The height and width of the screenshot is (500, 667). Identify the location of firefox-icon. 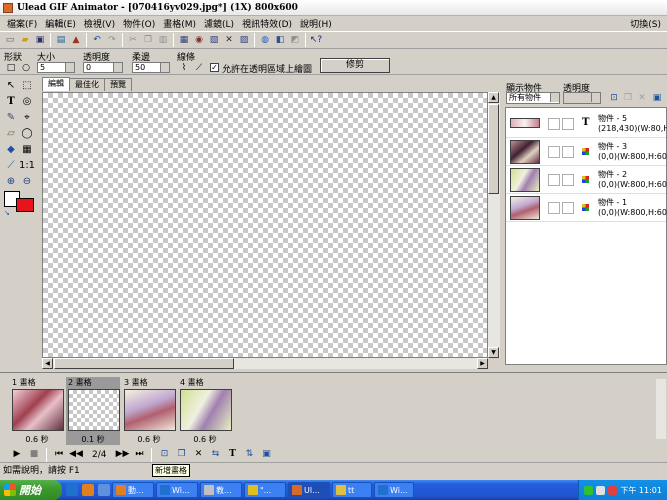
(88, 490).